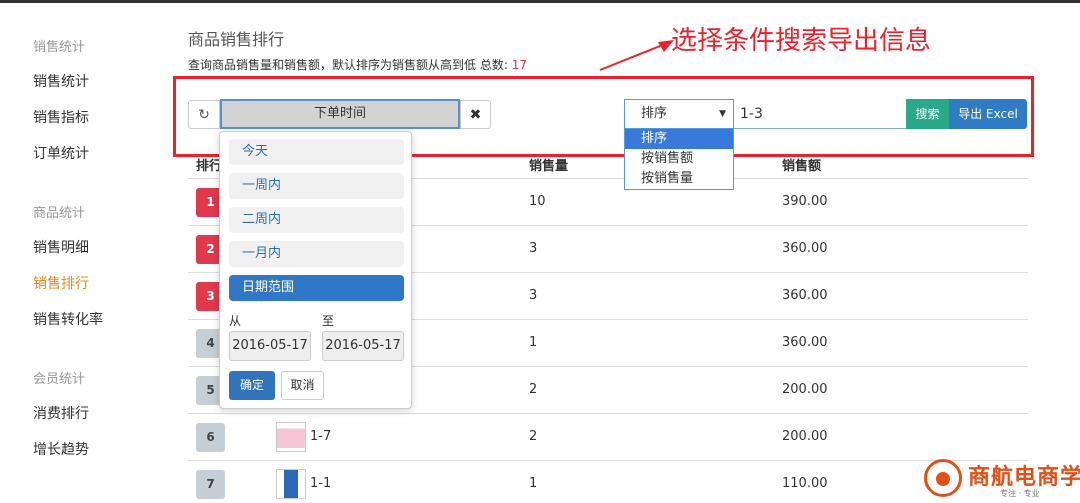  I want to click on sidebar-item-order-stats: 订单统计, so click(61, 153).